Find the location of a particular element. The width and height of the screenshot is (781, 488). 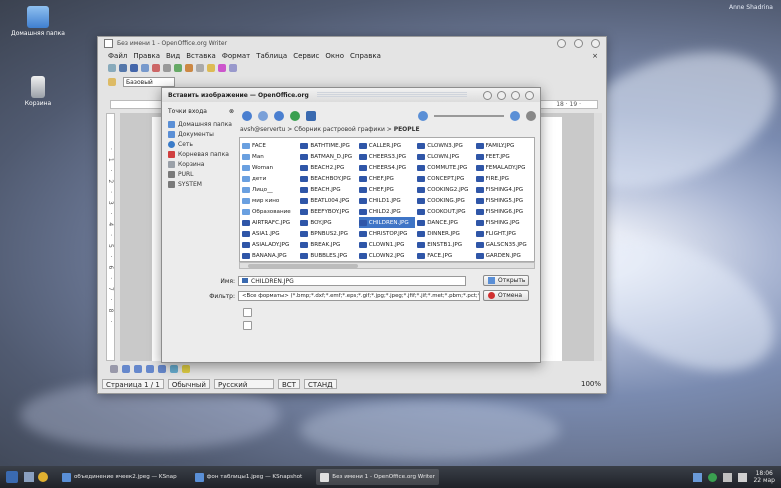

close-document-icon: × is located at coordinates (595, 56).